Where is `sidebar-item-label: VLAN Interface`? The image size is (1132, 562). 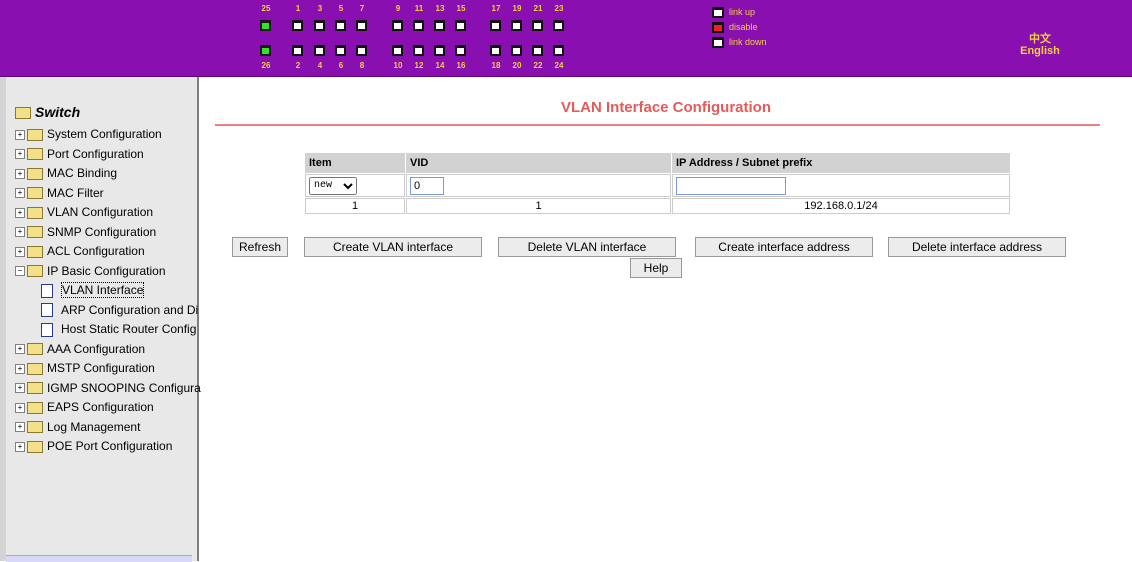 sidebar-item-label: VLAN Interface is located at coordinates (103, 290).